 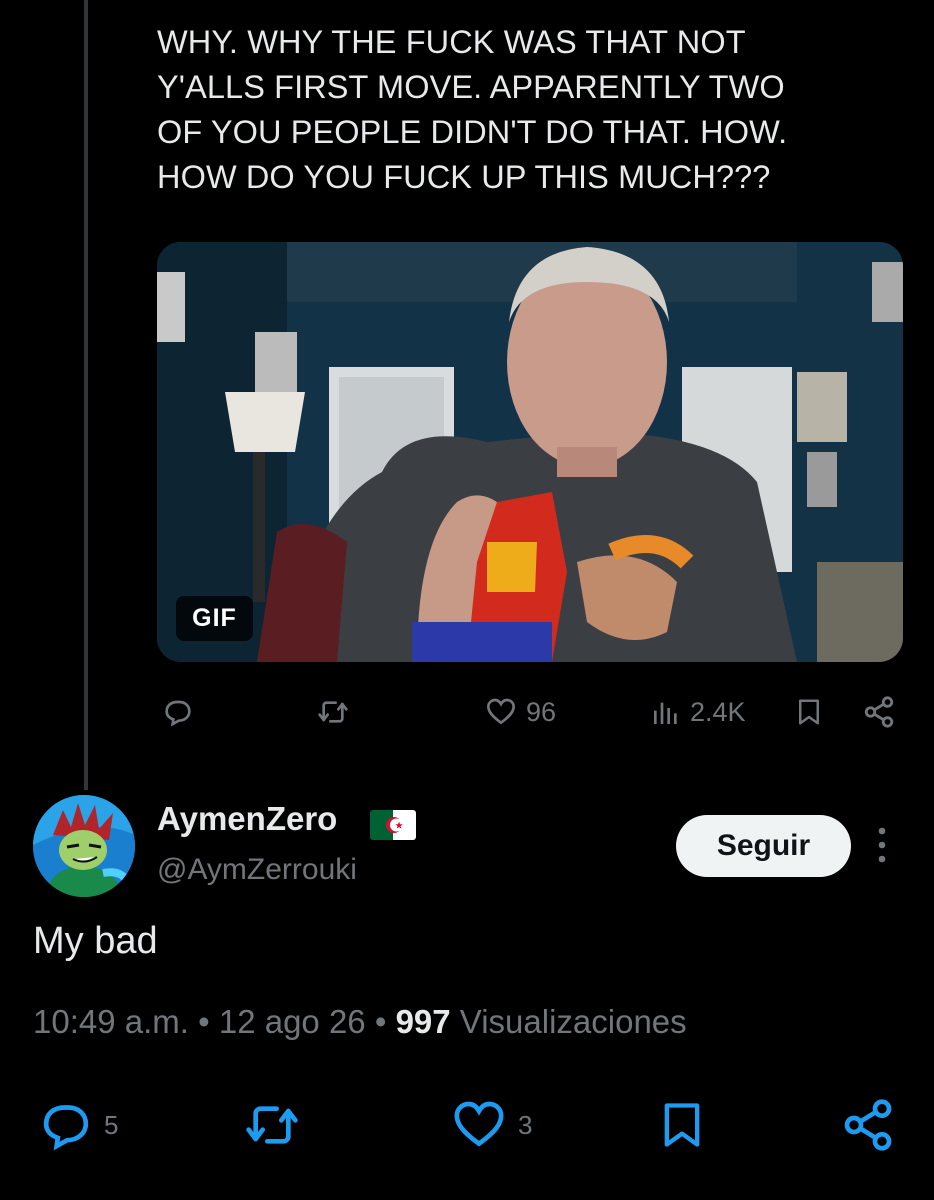 What do you see at coordinates (393, 825) in the screenshot?
I see `algeria-flag-icon` at bounding box center [393, 825].